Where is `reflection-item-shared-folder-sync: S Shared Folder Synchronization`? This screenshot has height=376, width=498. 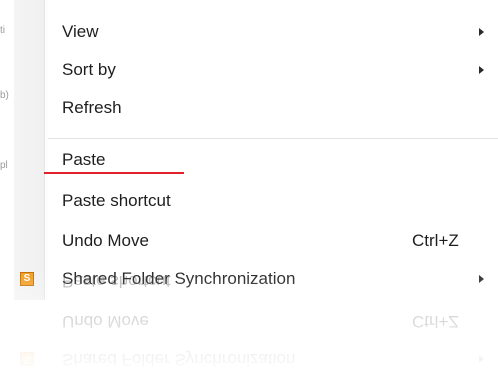 reflection-item-shared-folder-sync: S Shared Folder Synchronization is located at coordinates (256, 359).